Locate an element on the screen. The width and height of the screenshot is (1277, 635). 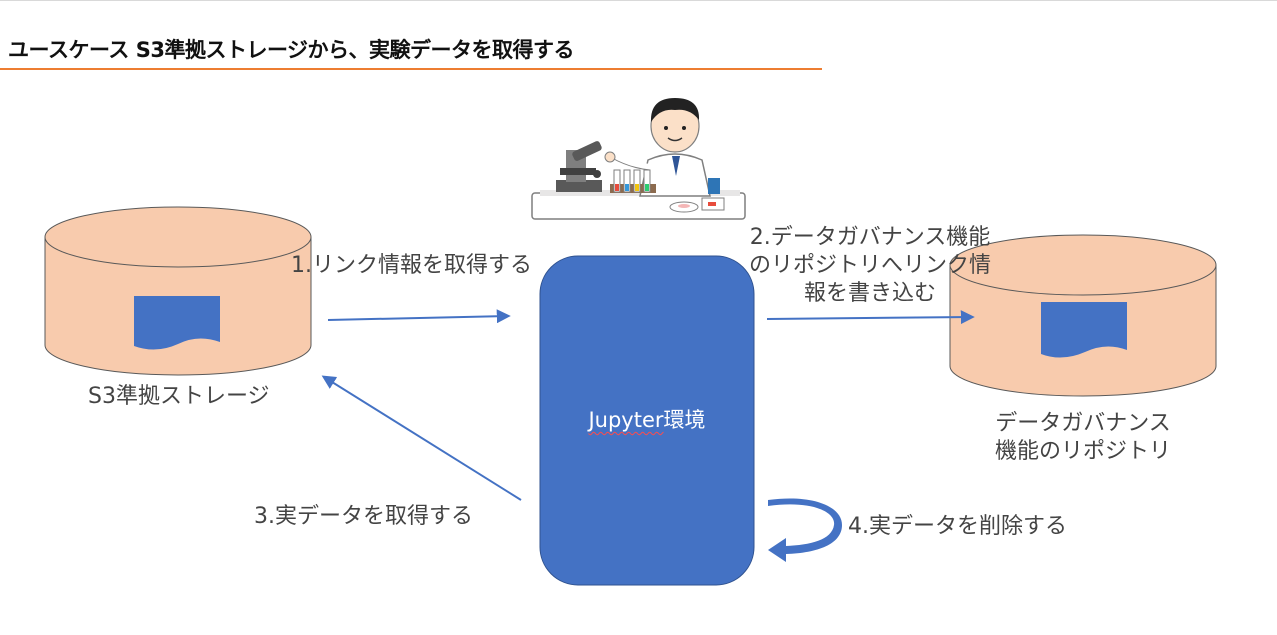
step4-curved-arrow is located at coordinates (805, 530).